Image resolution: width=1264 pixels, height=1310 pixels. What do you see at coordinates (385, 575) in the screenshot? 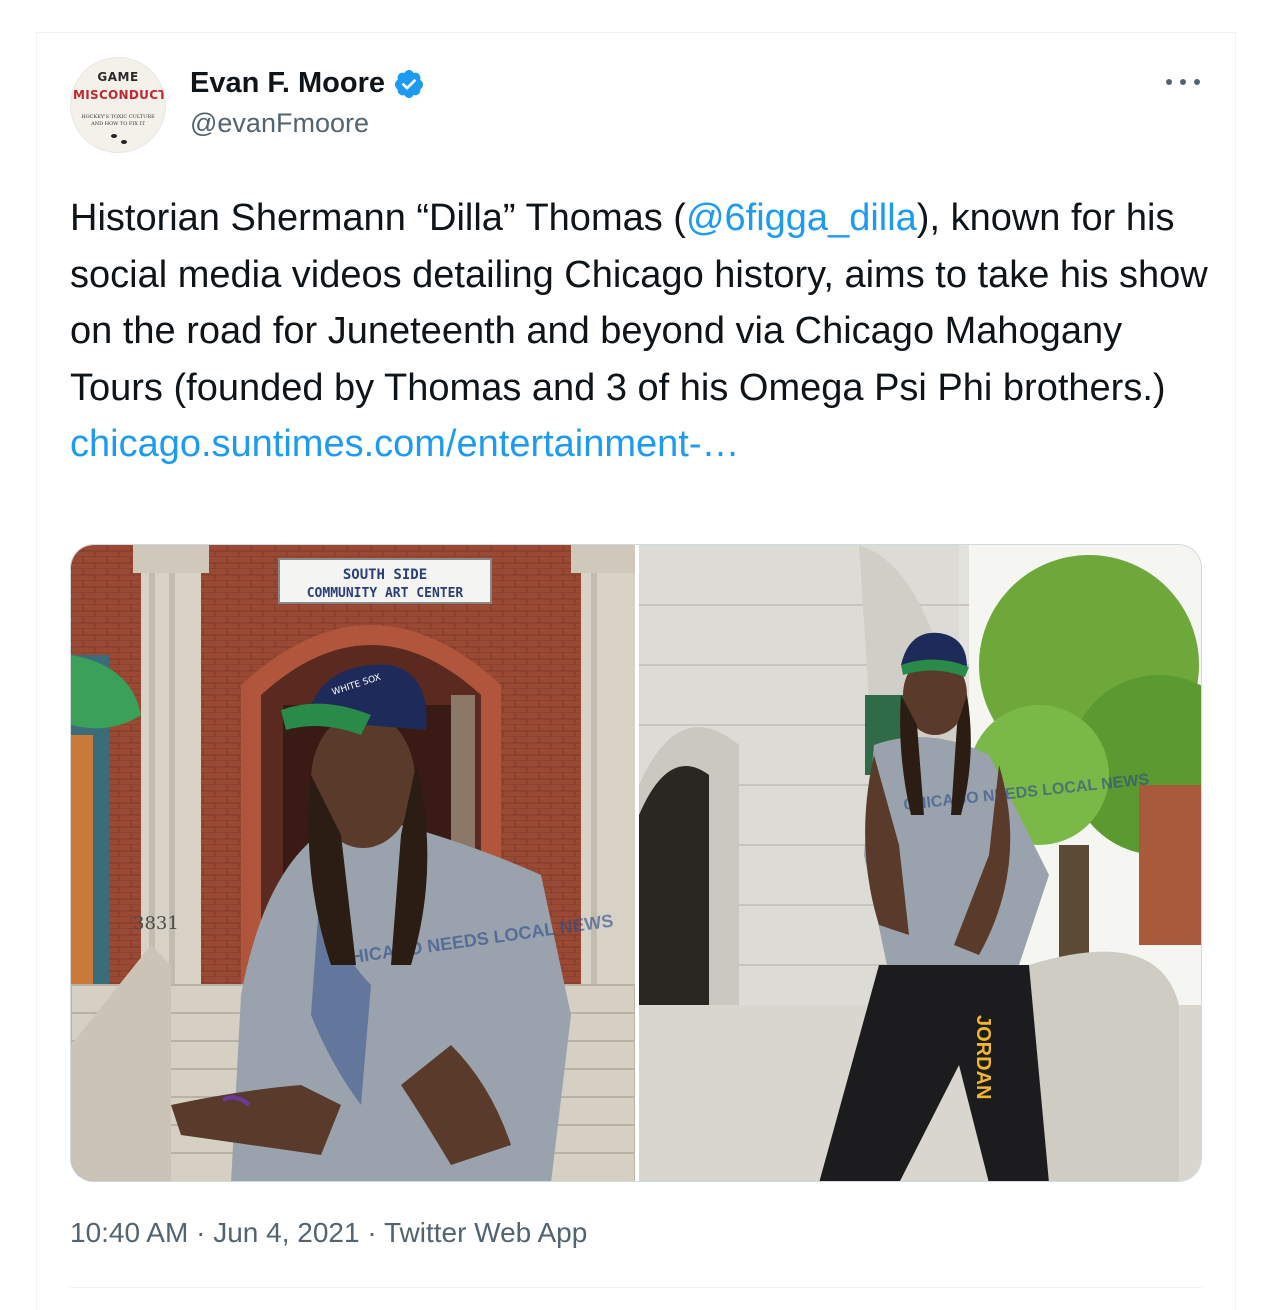
I see `sign-line-1: SOUTH SIDE` at bounding box center [385, 575].